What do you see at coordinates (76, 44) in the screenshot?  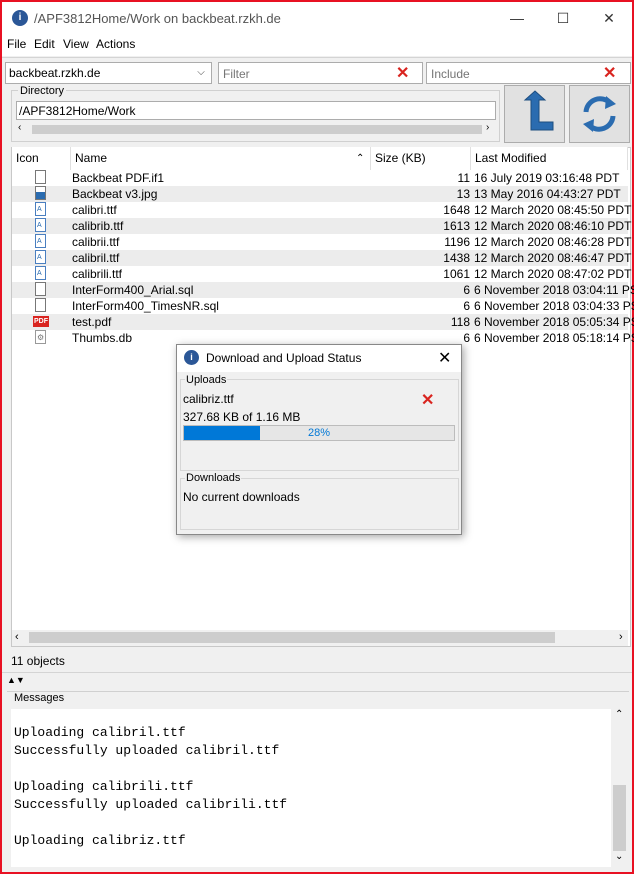 I see `menu-view: View` at bounding box center [76, 44].